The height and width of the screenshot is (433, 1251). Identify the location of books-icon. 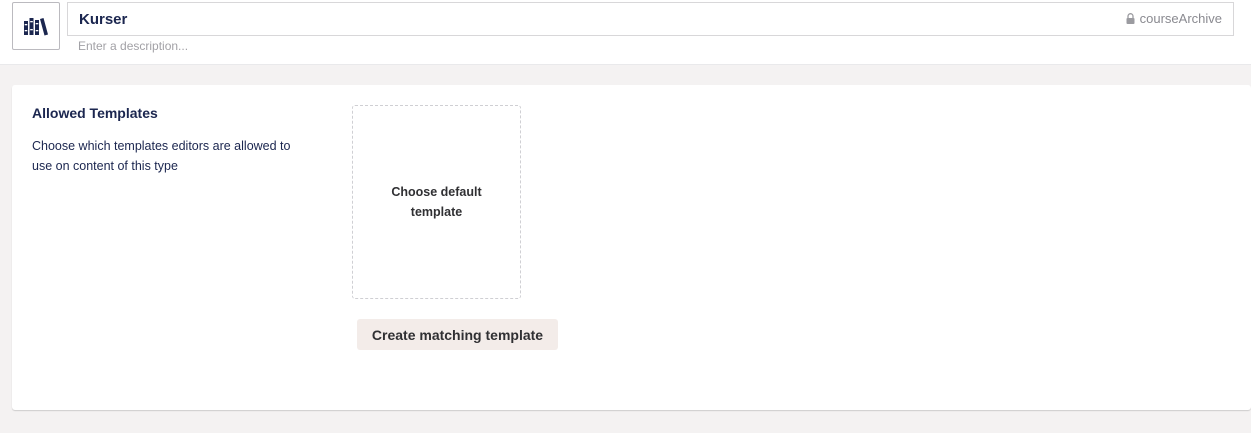
(36, 27).